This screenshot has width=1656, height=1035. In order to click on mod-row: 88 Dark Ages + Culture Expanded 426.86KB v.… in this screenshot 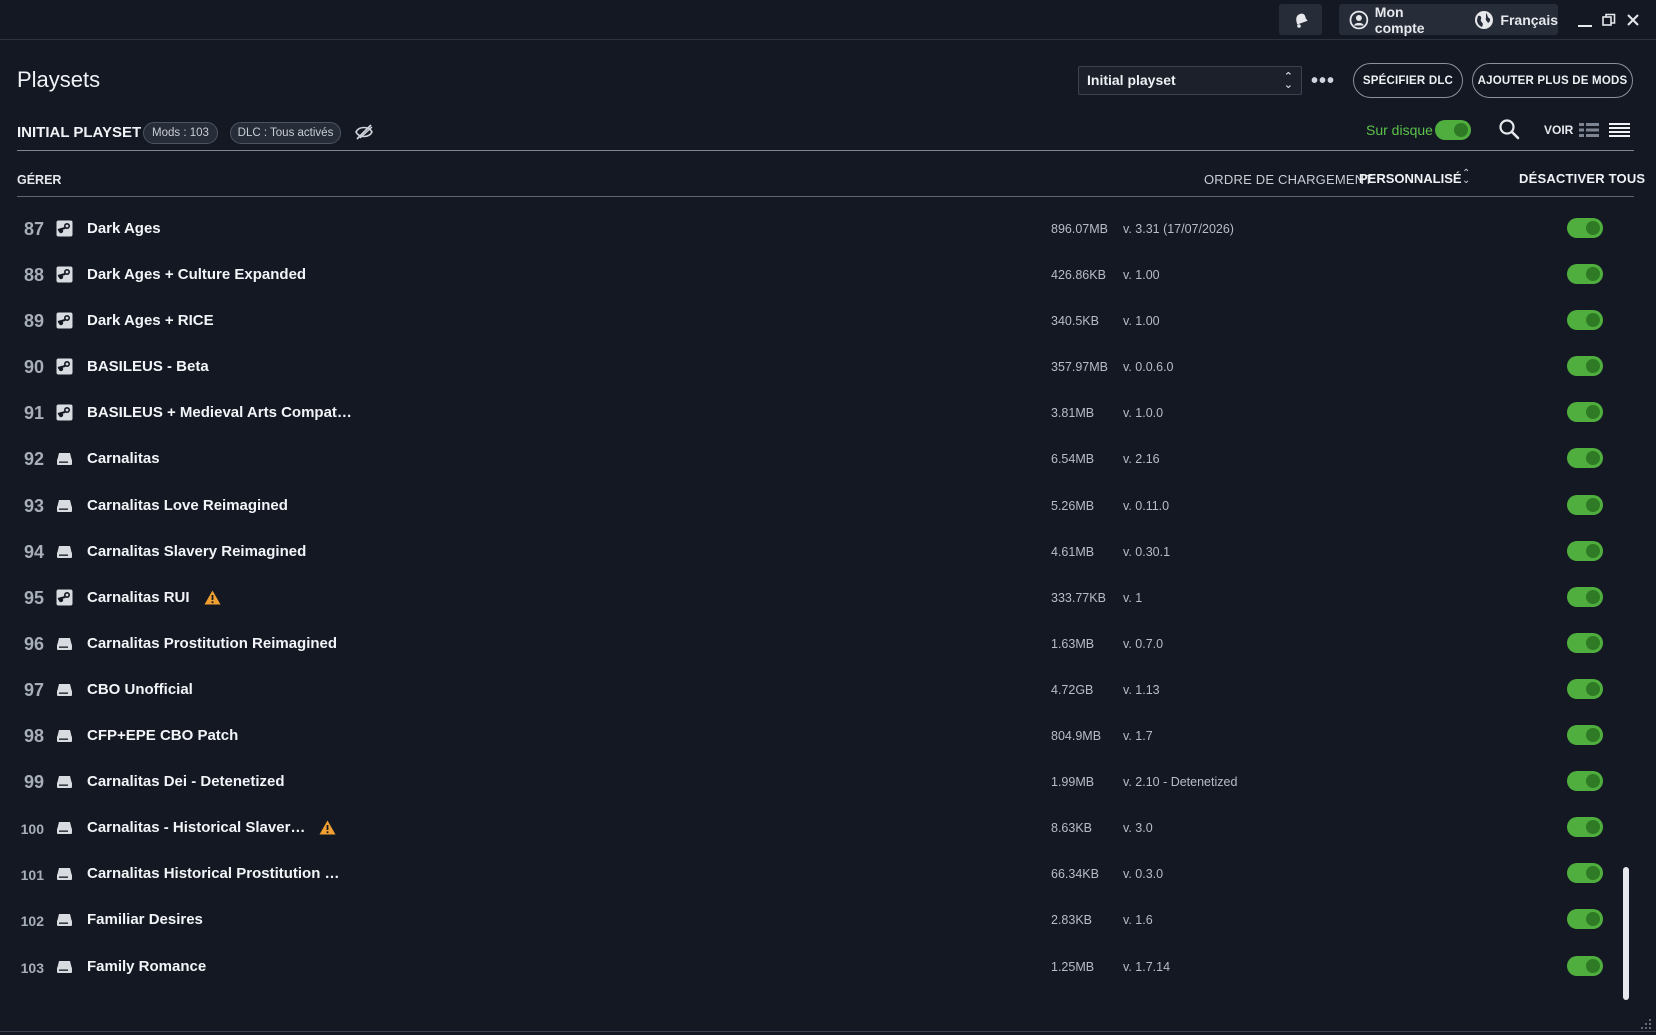, I will do `click(820, 275)`.